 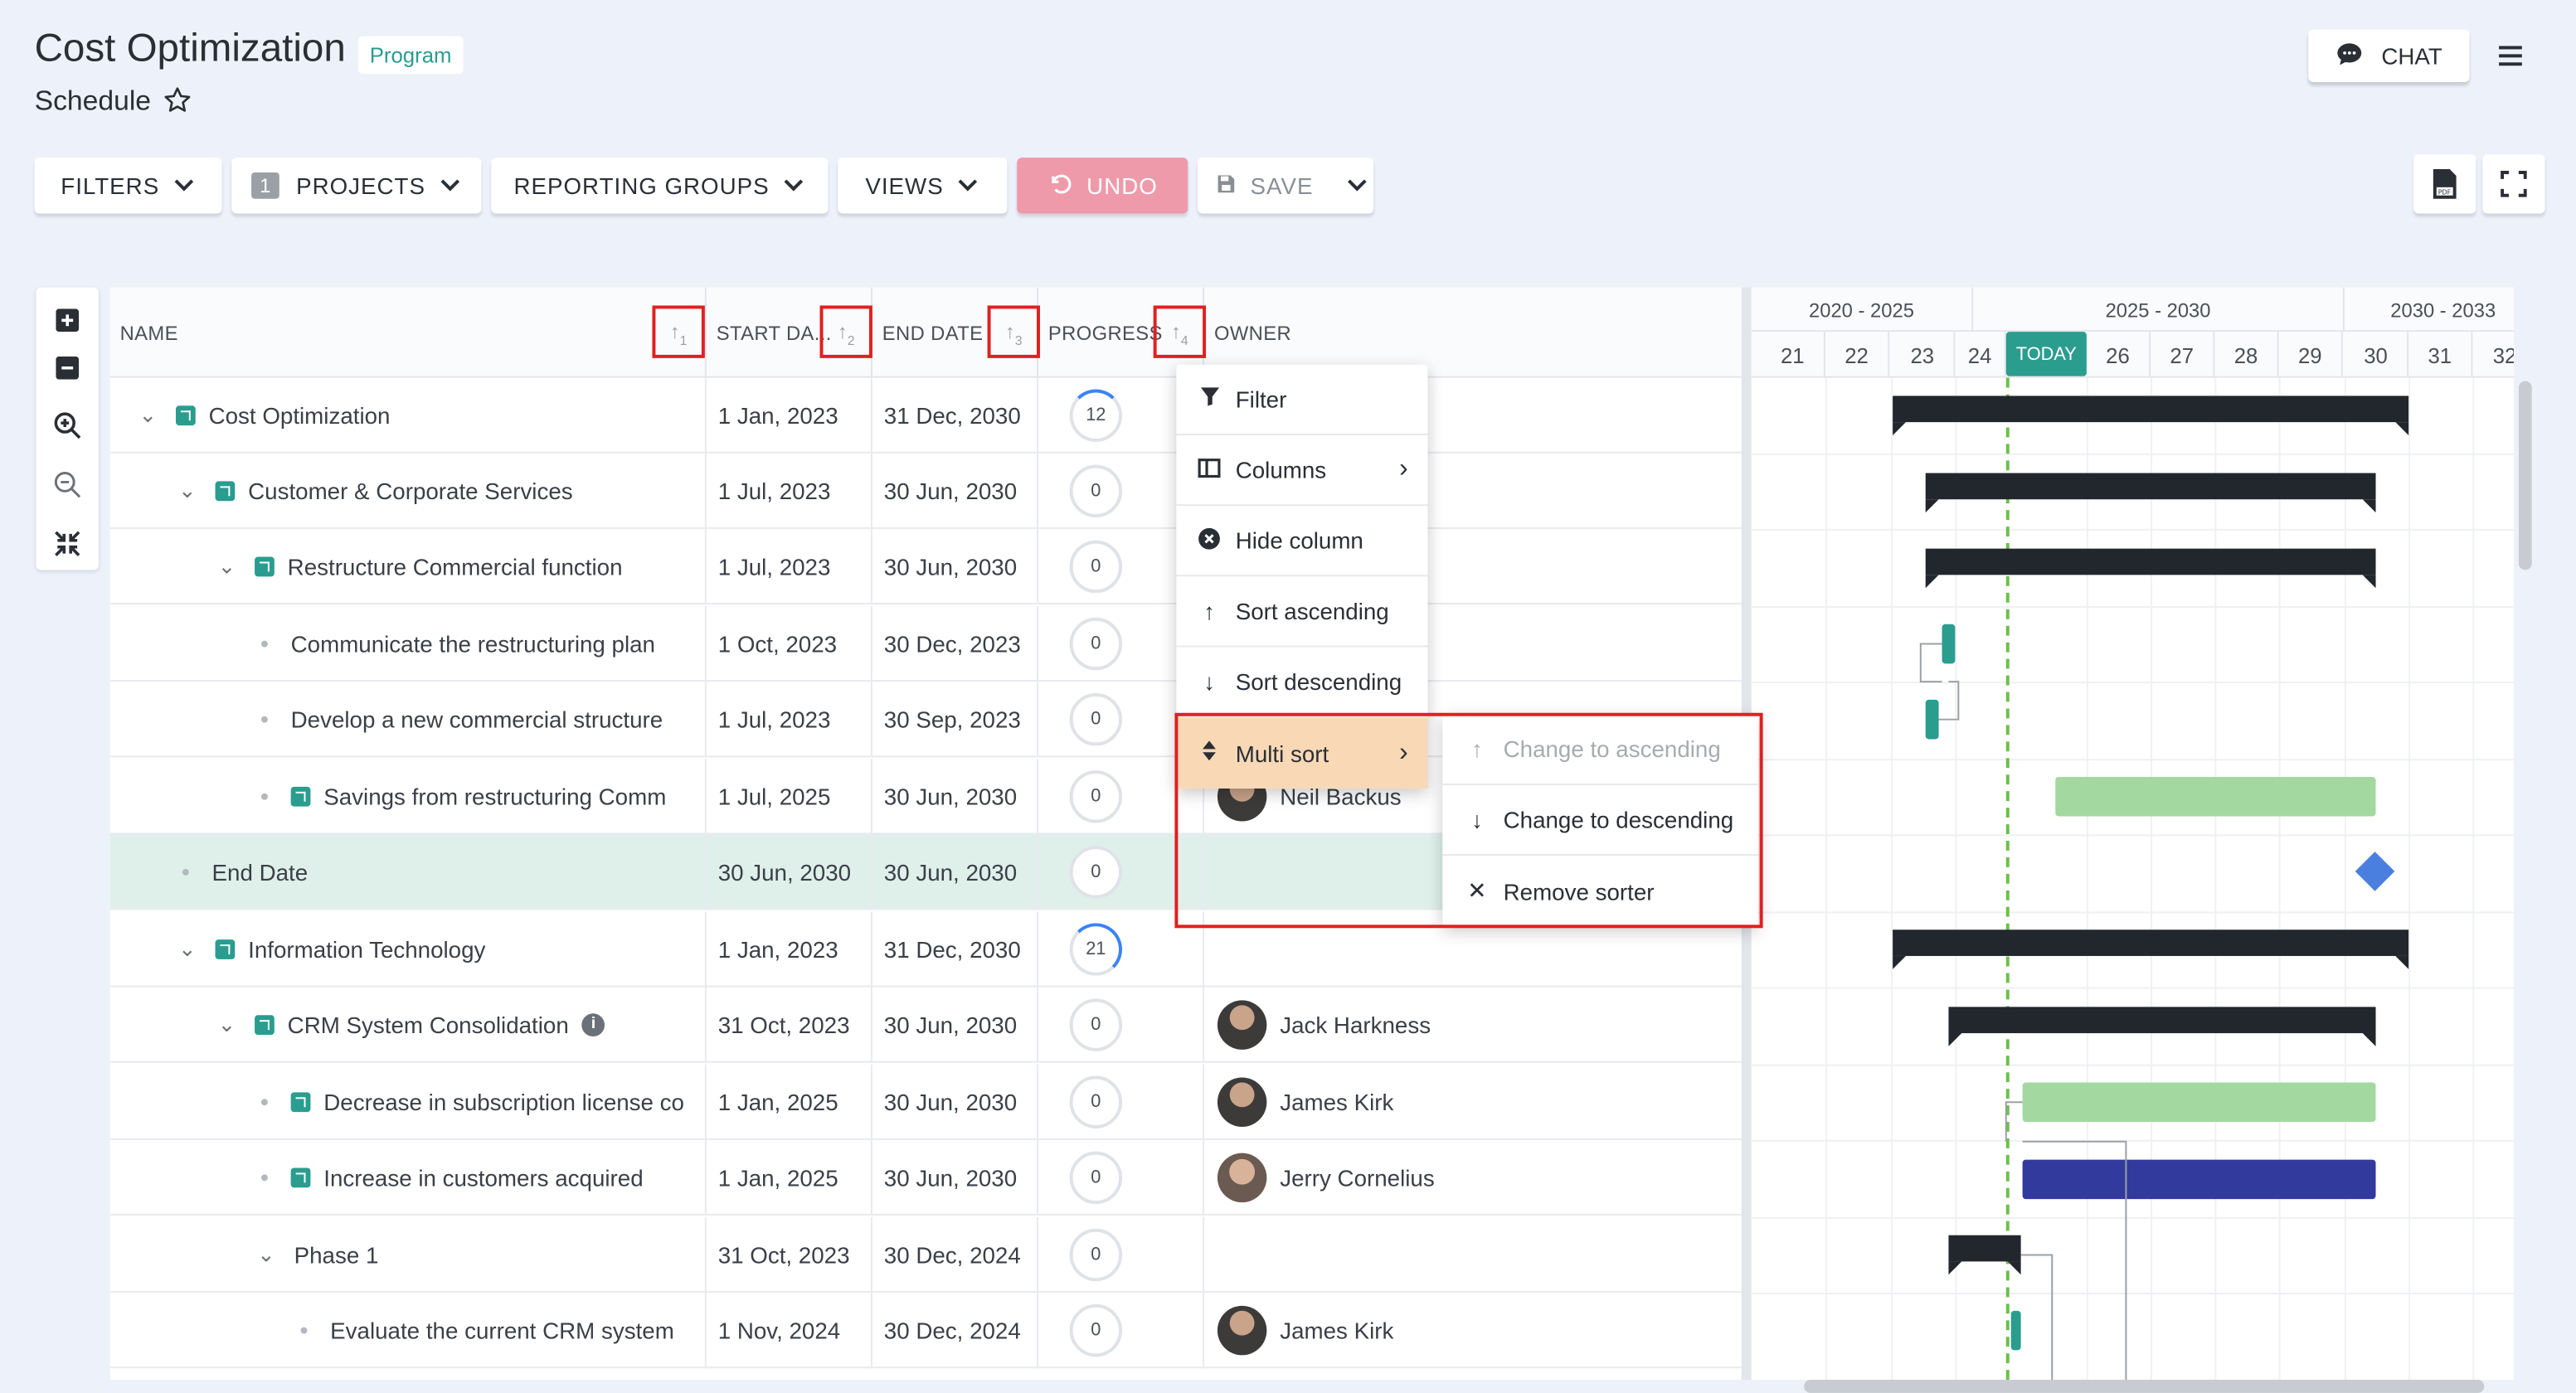 I want to click on collapse-all-icon, so click(x=67, y=368).